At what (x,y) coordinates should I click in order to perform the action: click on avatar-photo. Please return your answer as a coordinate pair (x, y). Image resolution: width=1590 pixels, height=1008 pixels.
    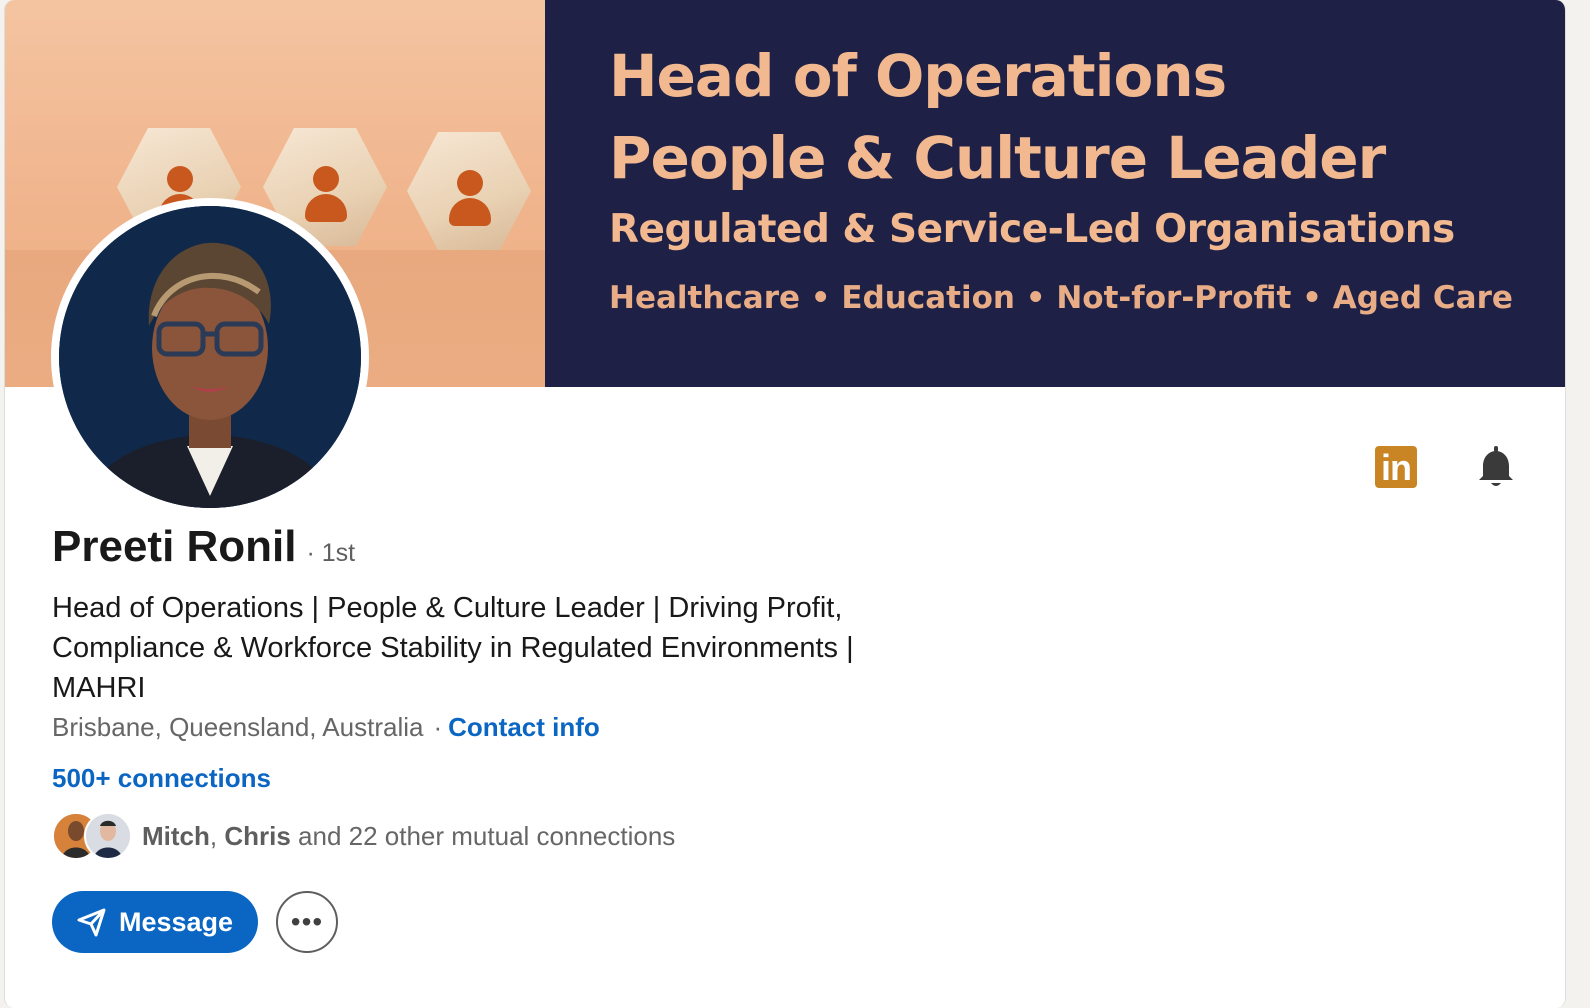
    Looking at the image, I should click on (210, 357).